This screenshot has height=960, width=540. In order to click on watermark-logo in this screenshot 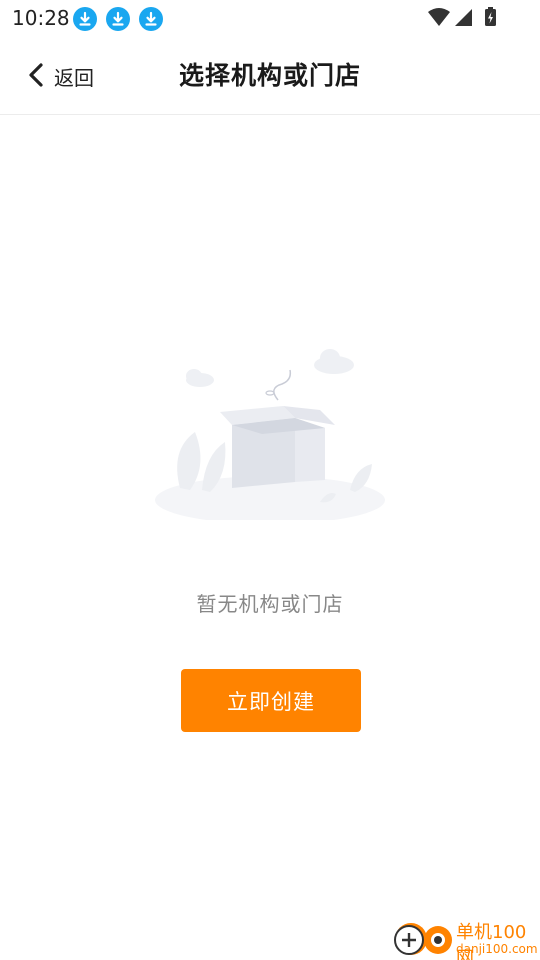, I will do `click(423, 939)`.